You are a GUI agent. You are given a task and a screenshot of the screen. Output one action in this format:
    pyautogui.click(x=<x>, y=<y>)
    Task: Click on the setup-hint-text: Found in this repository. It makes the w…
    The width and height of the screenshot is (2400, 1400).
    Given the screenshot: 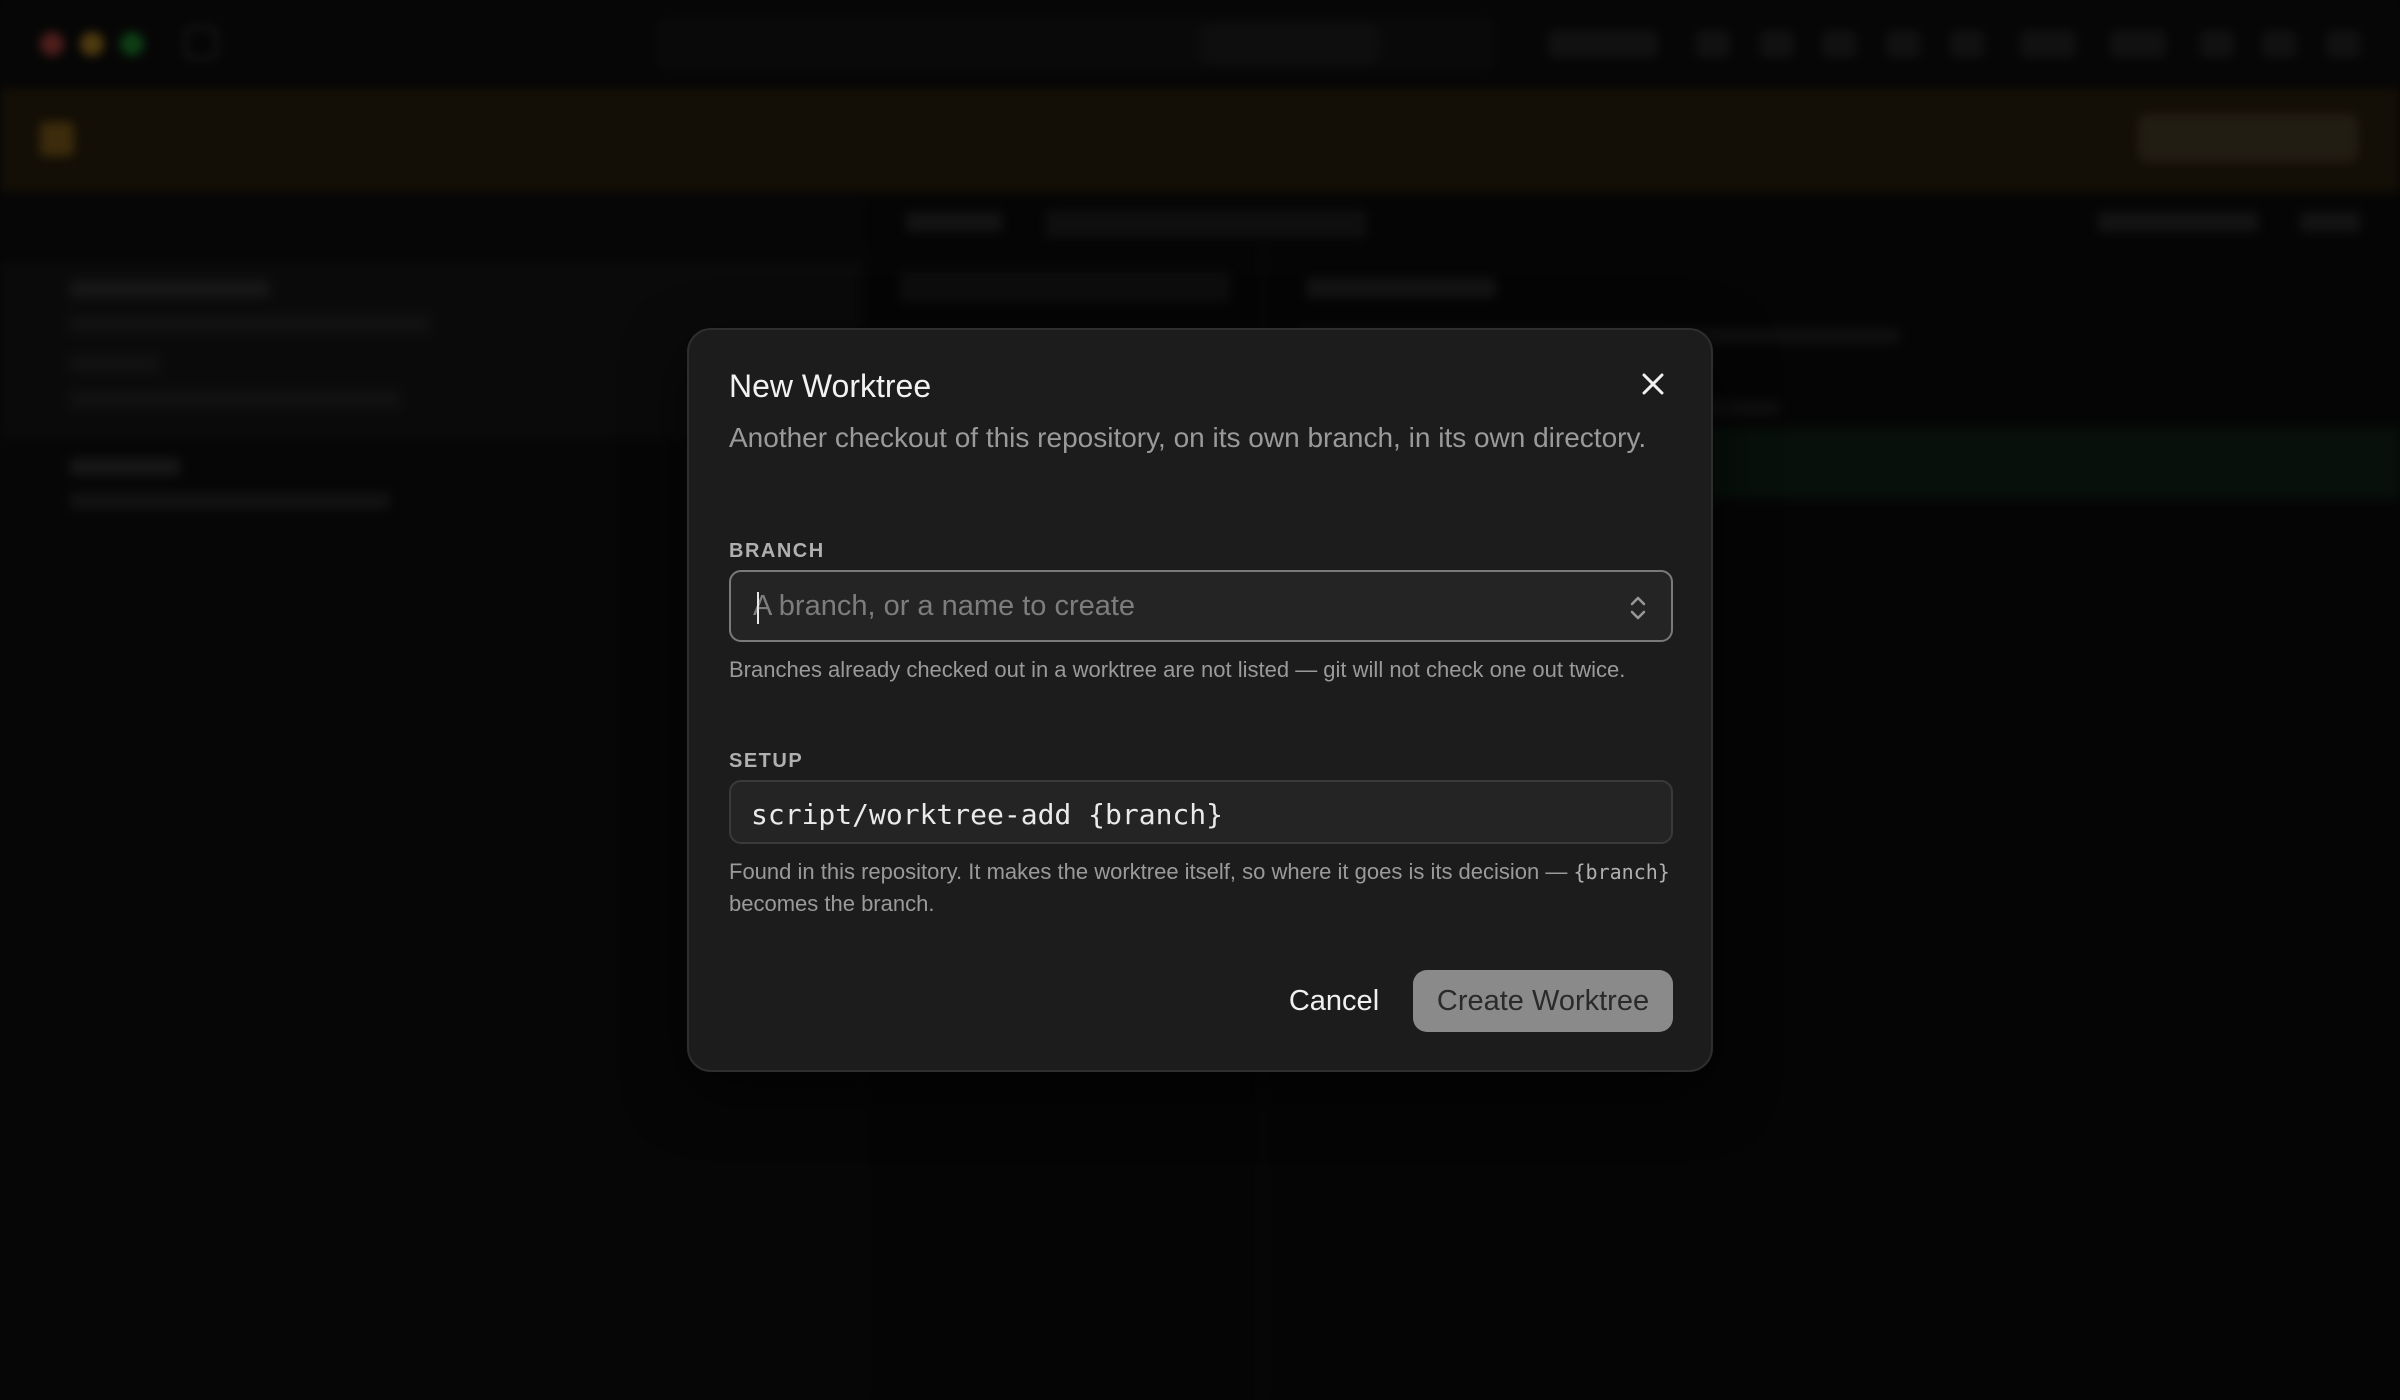 What is the action you would take?
    pyautogui.click(x=1148, y=871)
    